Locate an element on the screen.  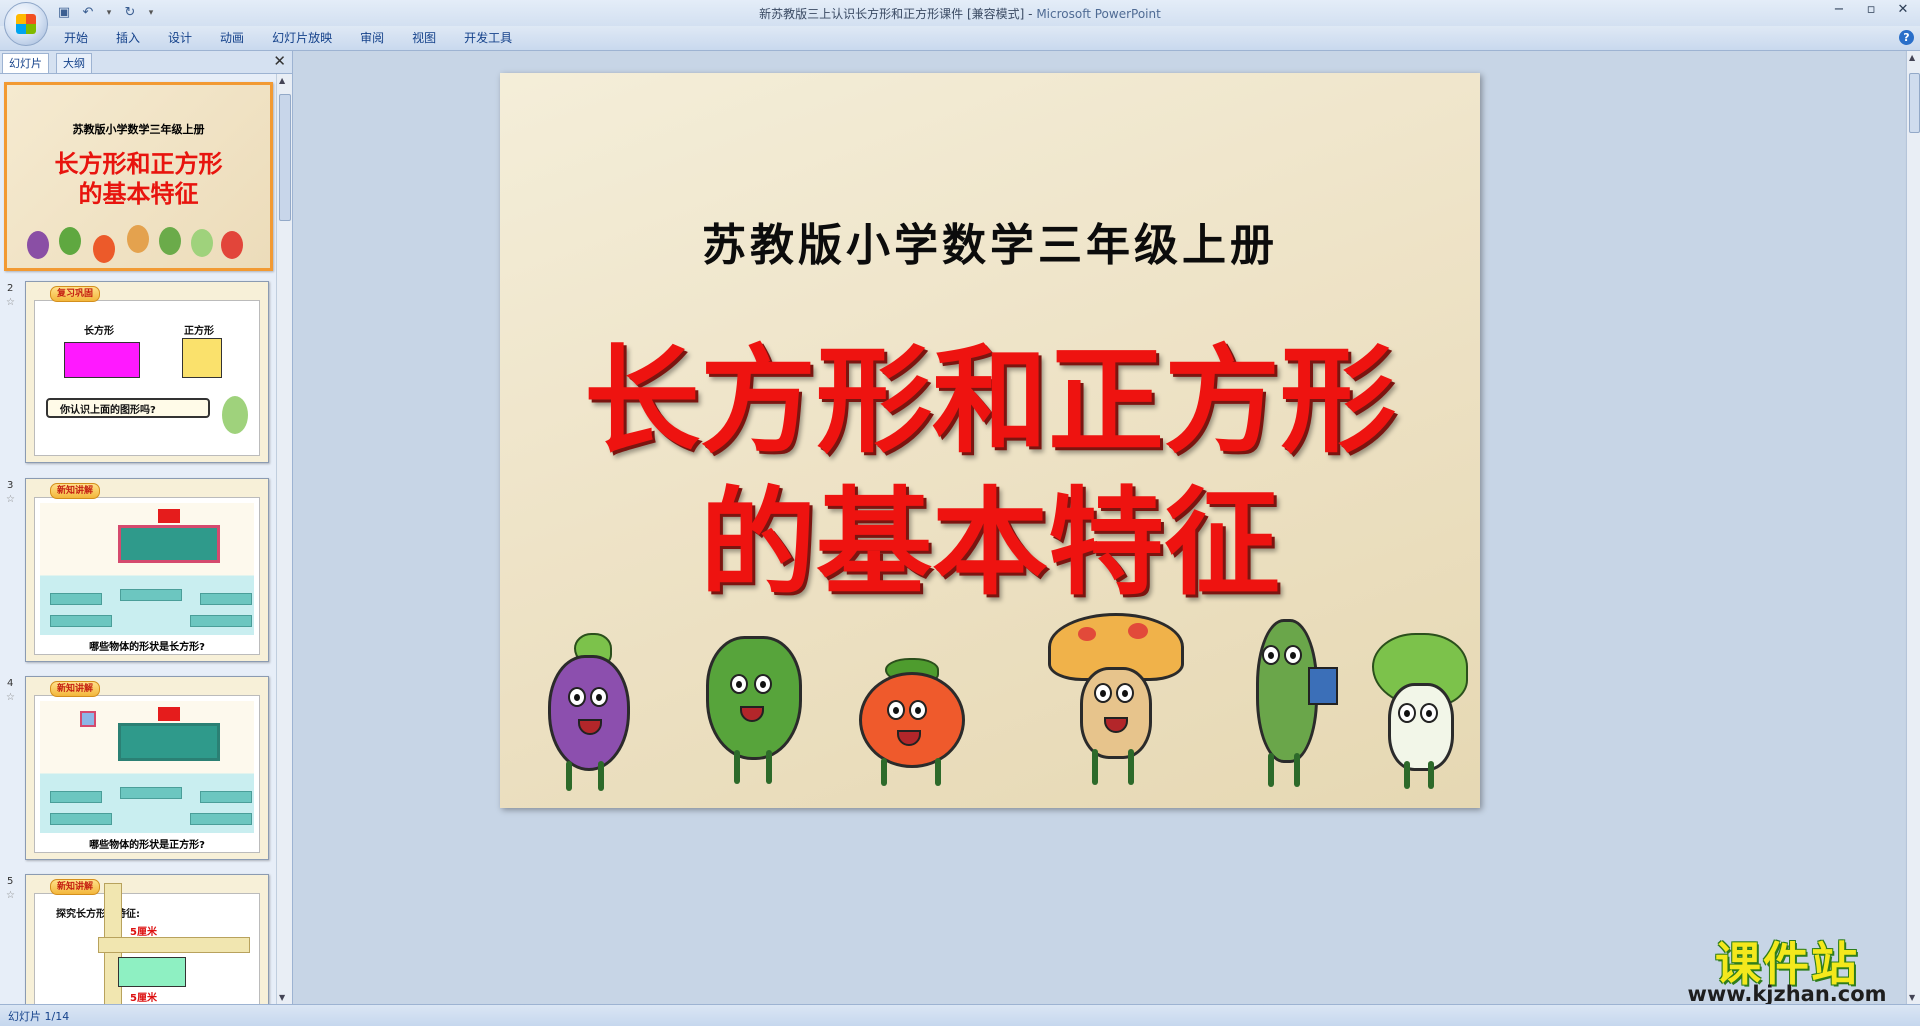
measure-top: 5厘米 is located at coordinates (143, 932).